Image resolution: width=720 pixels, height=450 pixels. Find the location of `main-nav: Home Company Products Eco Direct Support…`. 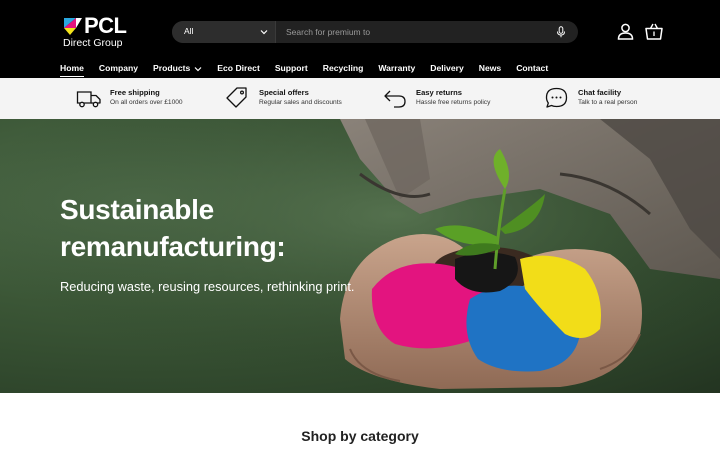

main-nav: Home Company Products Eco Direct Support… is located at coordinates (311, 70).